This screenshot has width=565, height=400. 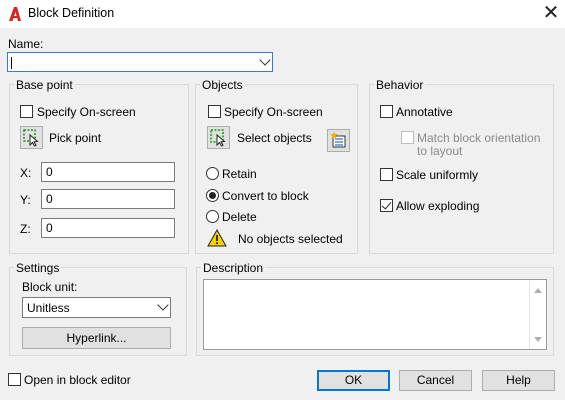 What do you see at coordinates (25, 229) in the screenshot?
I see `z-label: Z:` at bounding box center [25, 229].